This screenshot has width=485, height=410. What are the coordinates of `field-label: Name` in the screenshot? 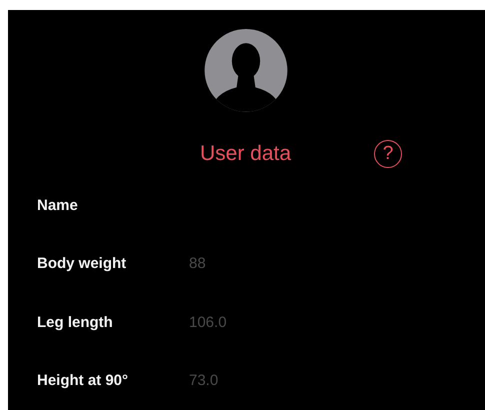 It's located at (57, 205).